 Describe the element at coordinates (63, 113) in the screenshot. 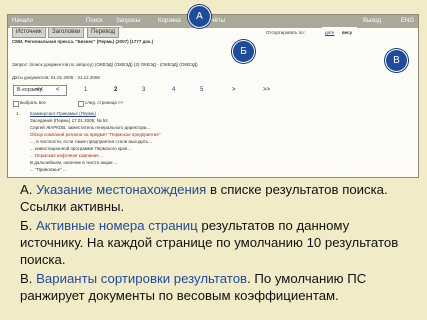

I see `result-title: Коммерсант-Прикамье (Пермь)` at that location.